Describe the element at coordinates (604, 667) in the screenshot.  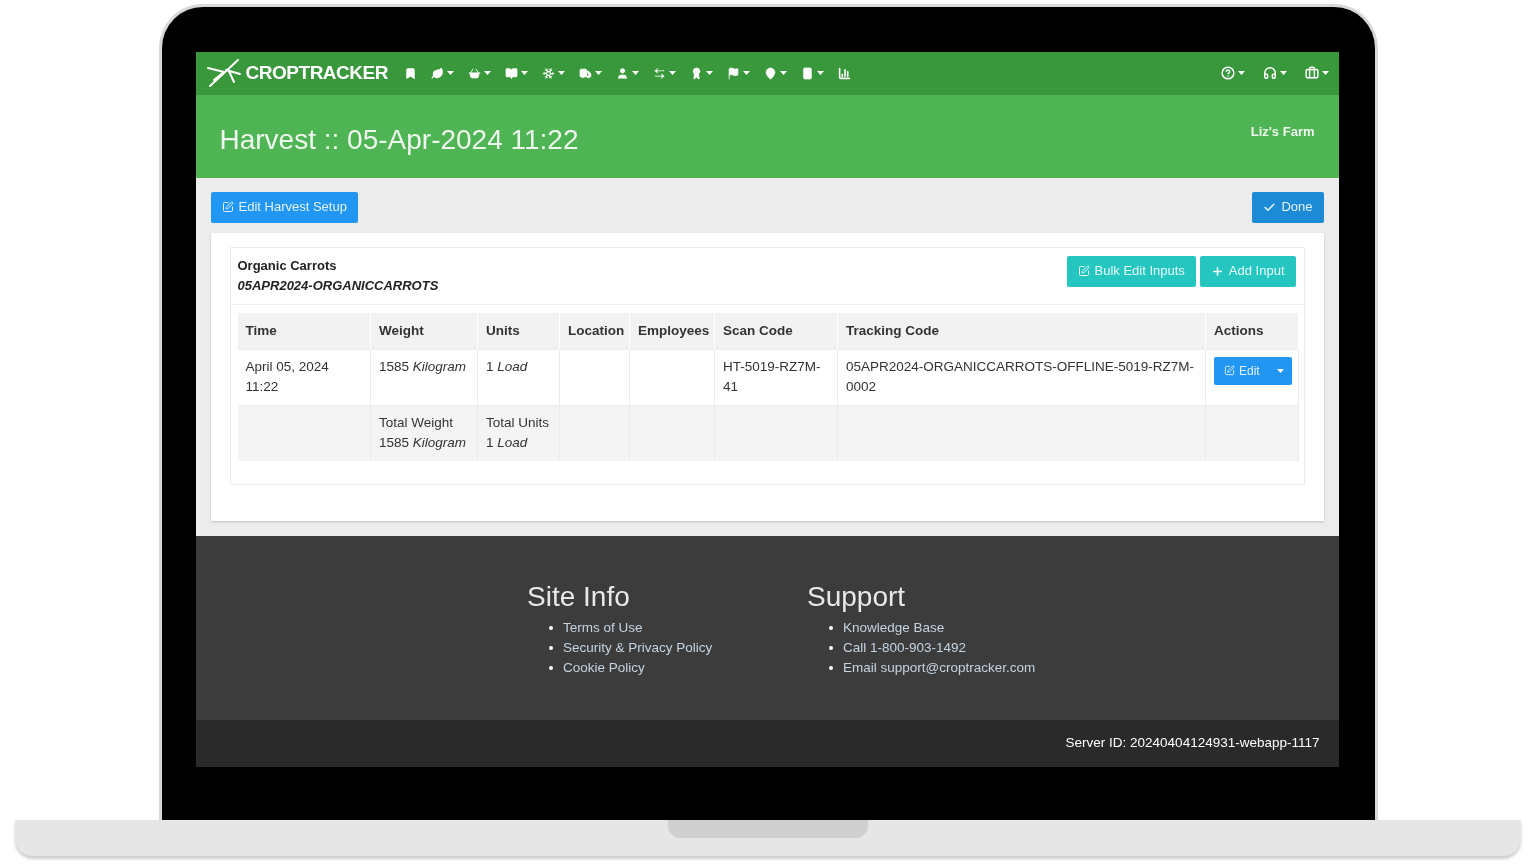
I see `footer-link: Cookie Policy` at that location.